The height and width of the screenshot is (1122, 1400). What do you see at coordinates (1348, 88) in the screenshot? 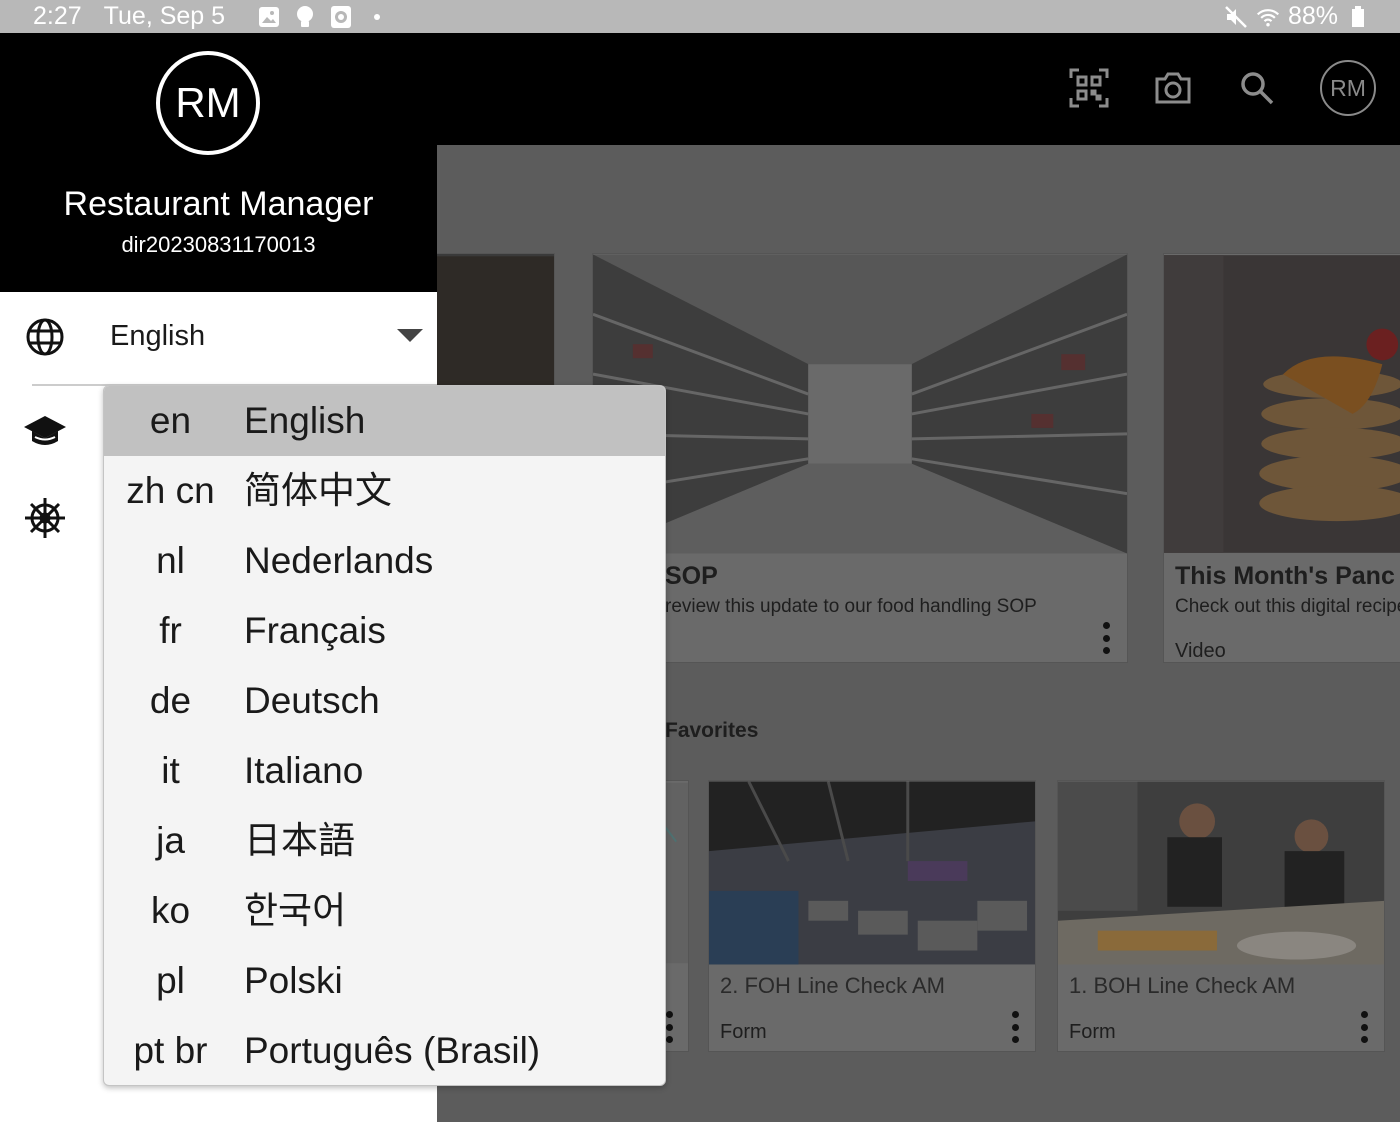
I see `user-avatar-button: RM` at bounding box center [1348, 88].